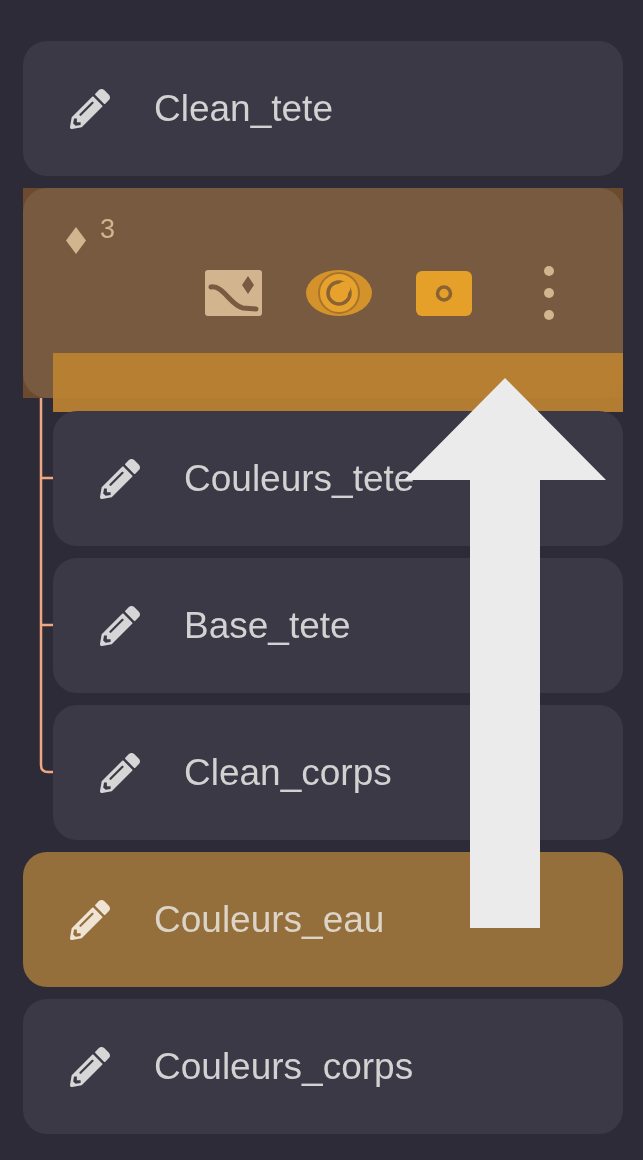  I want to click on layer-row: Couleurs_corps, so click(323, 1066).